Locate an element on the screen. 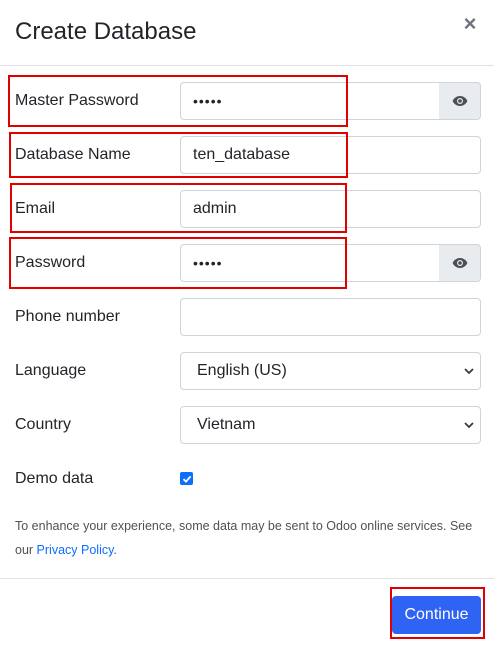 Image resolution: width=494 pixels, height=648 pixels. continue-button: Continue is located at coordinates (436, 615).